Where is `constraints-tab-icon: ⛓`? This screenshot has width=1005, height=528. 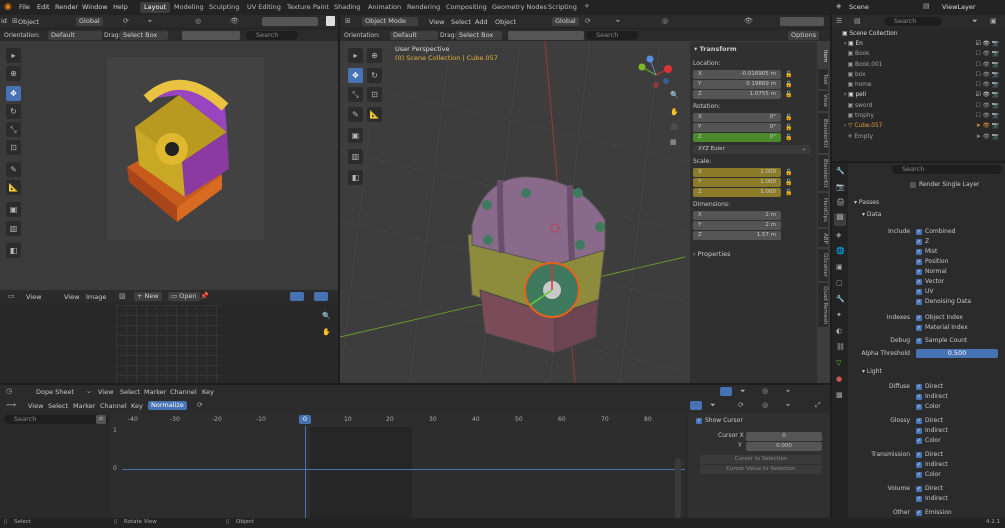
constraints-tab-icon: ⛓ is located at coordinates (840, 347).